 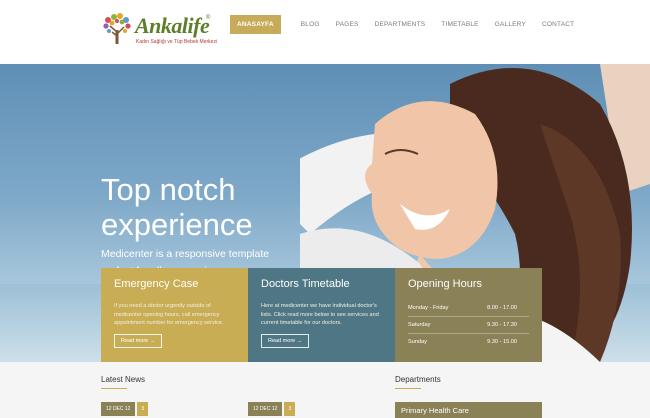 I want to click on tree-logo-icon, so click(x=117, y=28).